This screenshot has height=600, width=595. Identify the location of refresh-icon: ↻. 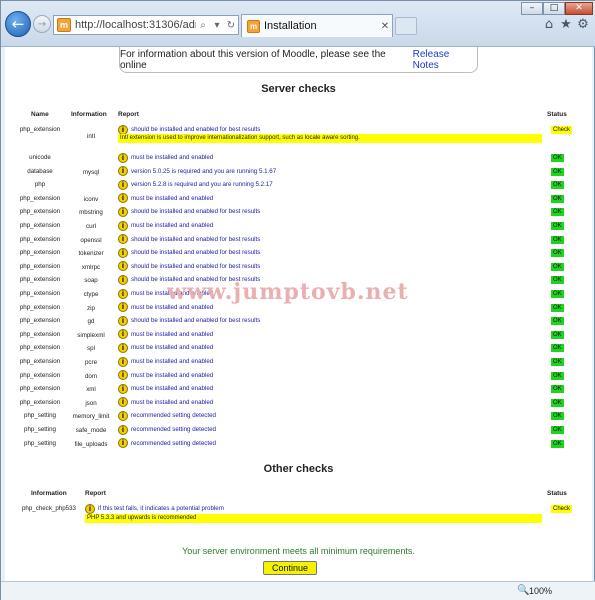
(231, 25).